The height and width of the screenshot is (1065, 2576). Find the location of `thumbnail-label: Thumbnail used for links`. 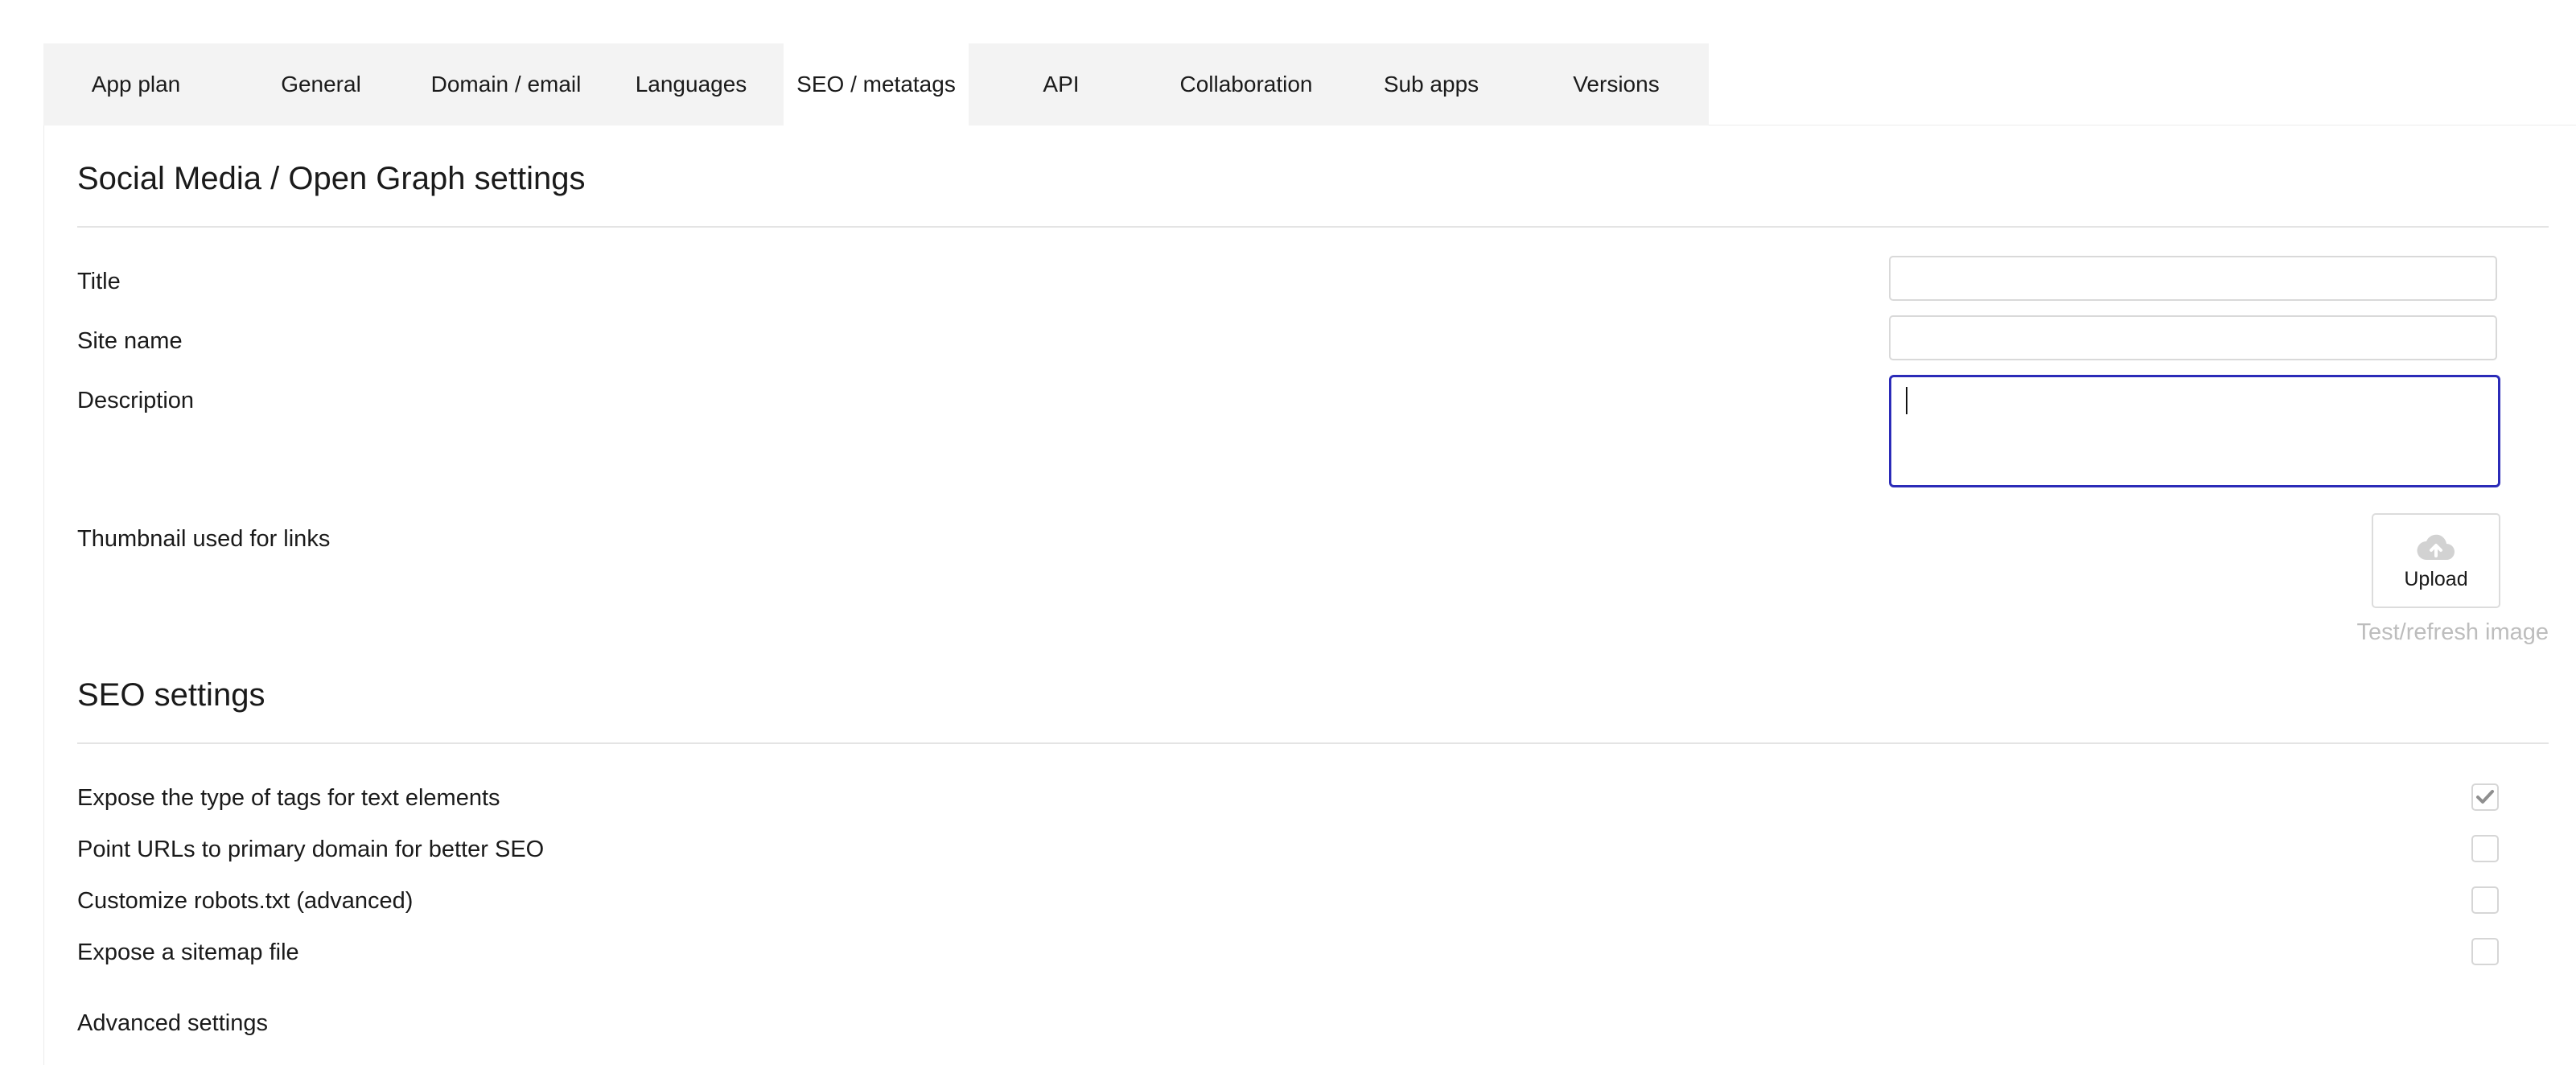

thumbnail-label: Thumbnail used for links is located at coordinates (204, 539).